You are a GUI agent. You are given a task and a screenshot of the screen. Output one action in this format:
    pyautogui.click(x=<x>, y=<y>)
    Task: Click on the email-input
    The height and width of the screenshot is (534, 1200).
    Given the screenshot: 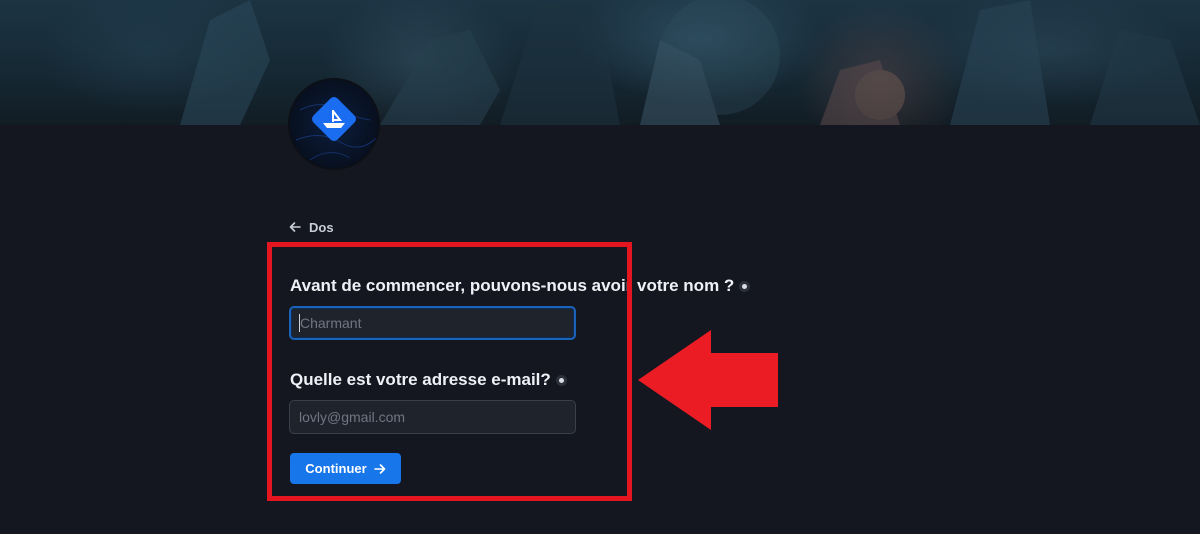 What is the action you would take?
    pyautogui.click(x=432, y=417)
    